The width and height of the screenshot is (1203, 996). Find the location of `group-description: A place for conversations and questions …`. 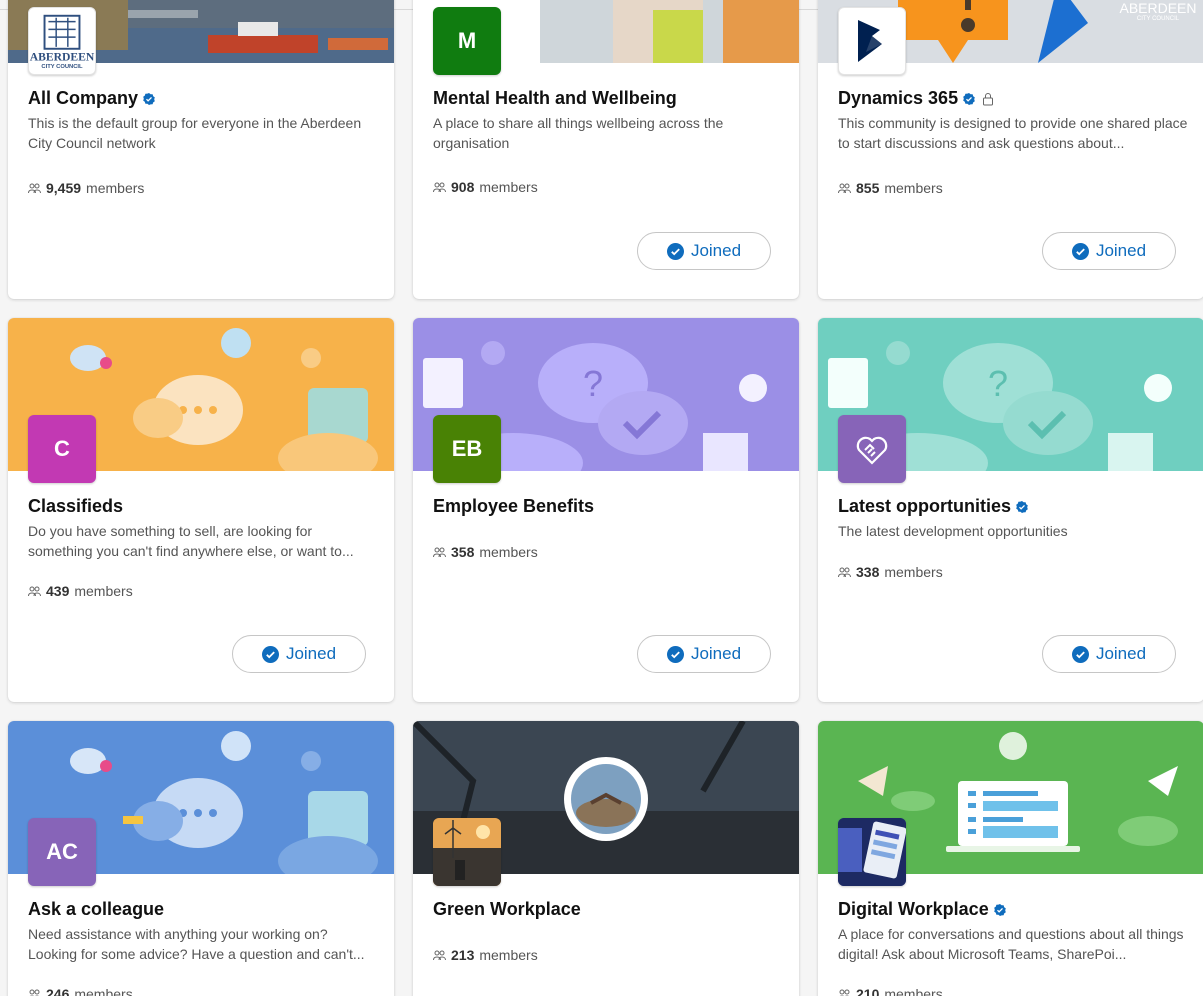

group-description: A place for conversations and questions … is located at coordinates (1011, 944).